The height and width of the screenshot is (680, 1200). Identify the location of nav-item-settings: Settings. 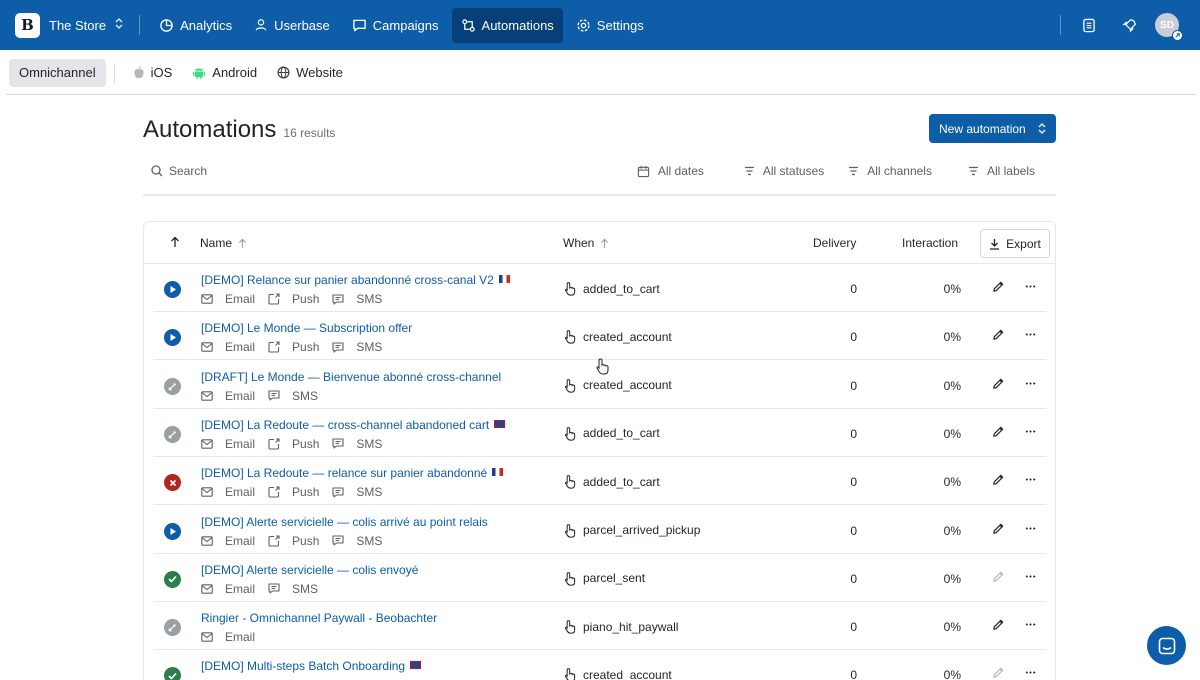
(610, 25).